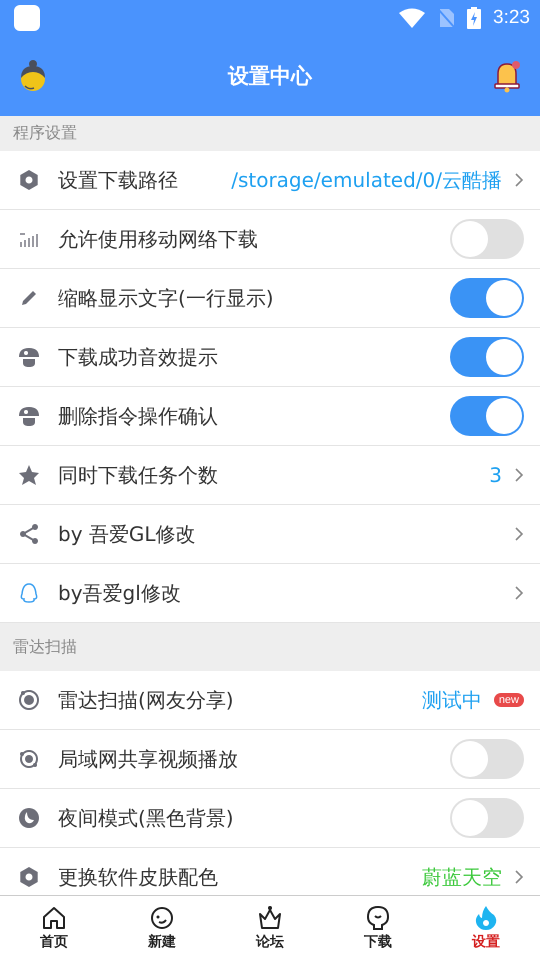 This screenshot has height=960, width=540. I want to click on nav-label: 下载, so click(378, 942).